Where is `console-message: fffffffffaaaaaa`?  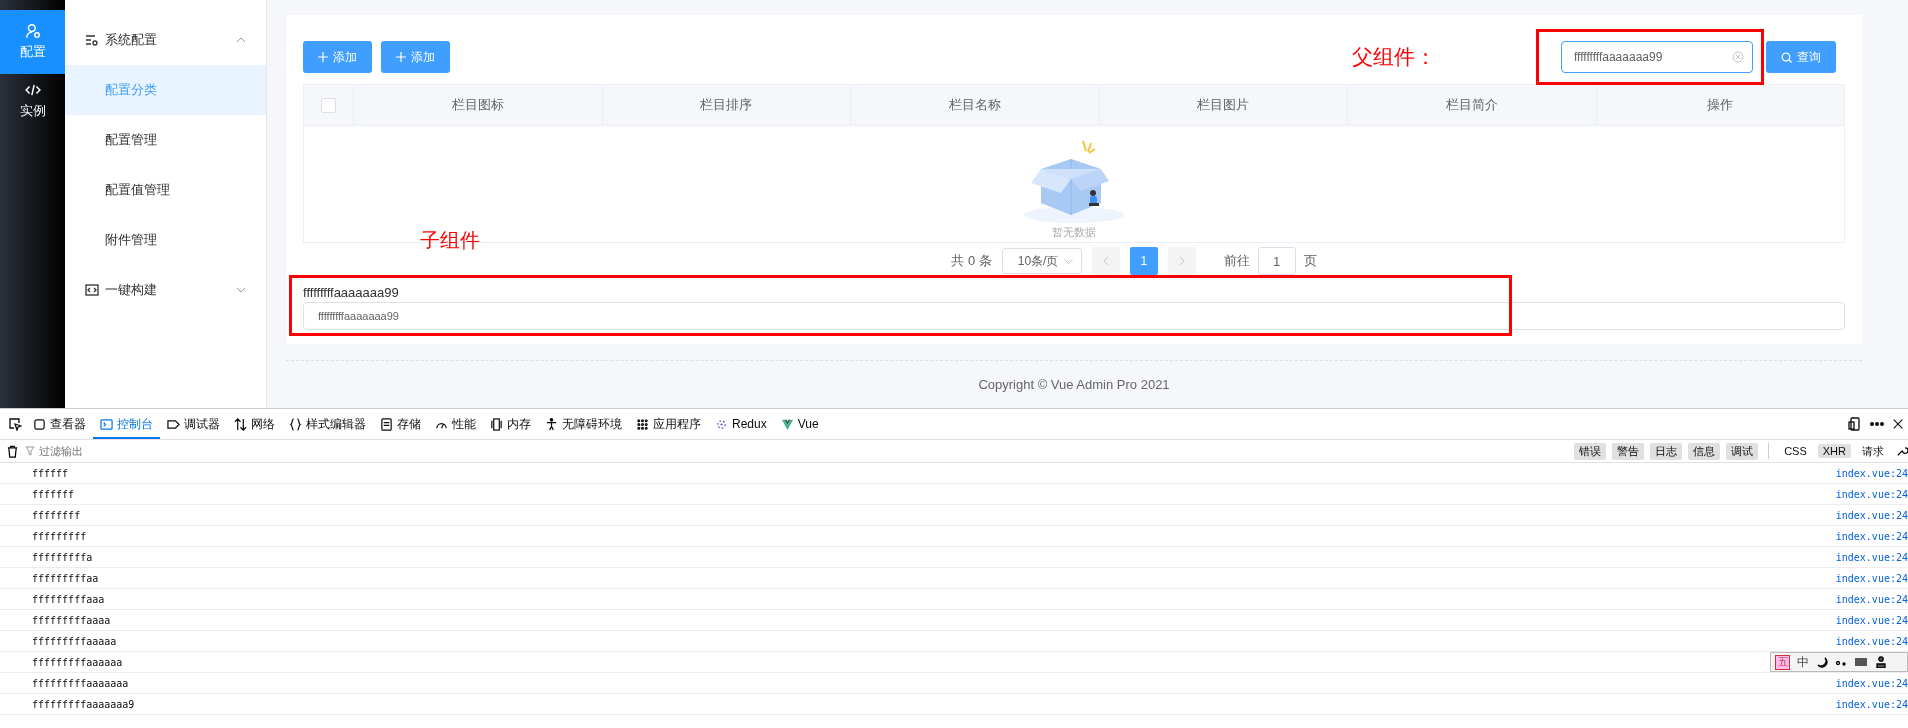 console-message: fffffffffaaaaaa is located at coordinates (77, 662).